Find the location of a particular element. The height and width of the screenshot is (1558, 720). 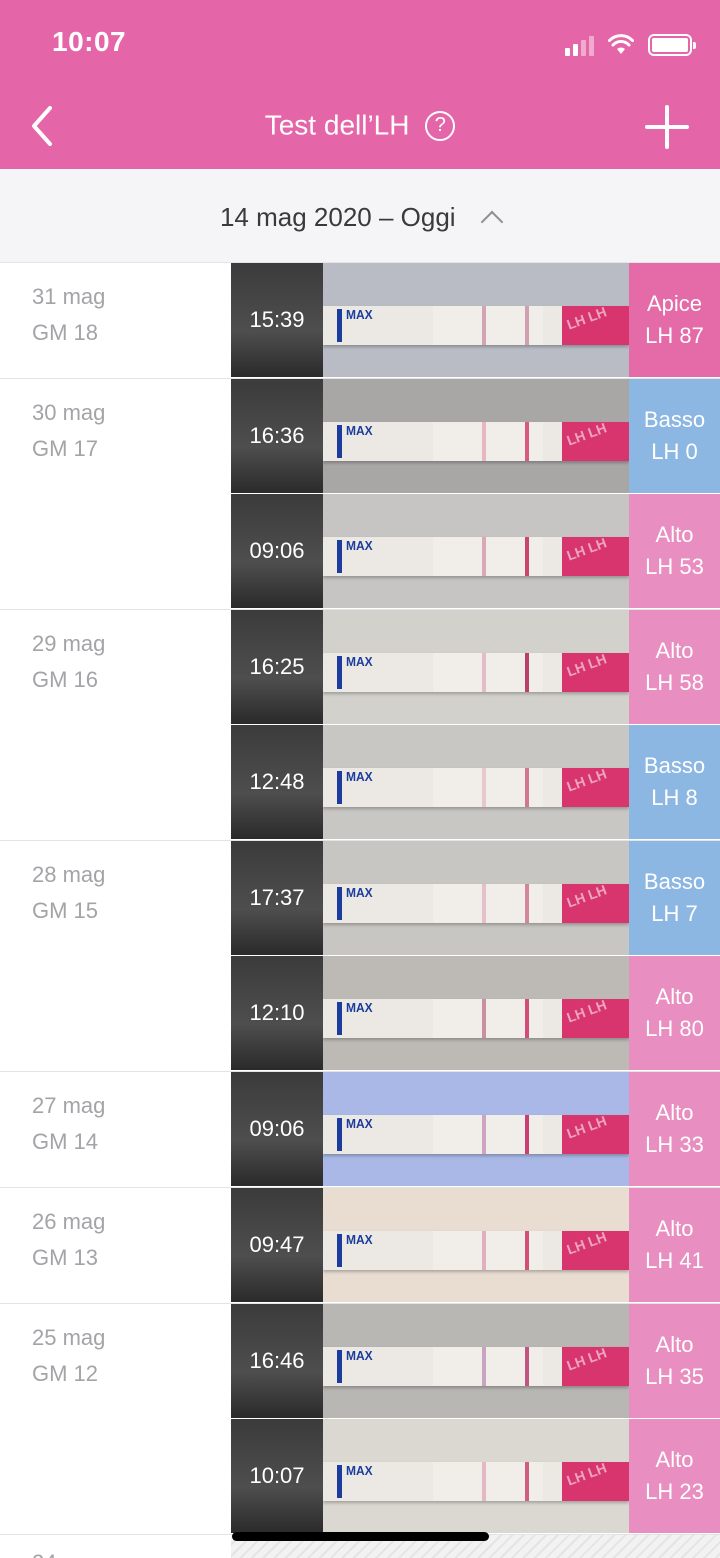

result-lh-value: LH 33 is located at coordinates (674, 1144).